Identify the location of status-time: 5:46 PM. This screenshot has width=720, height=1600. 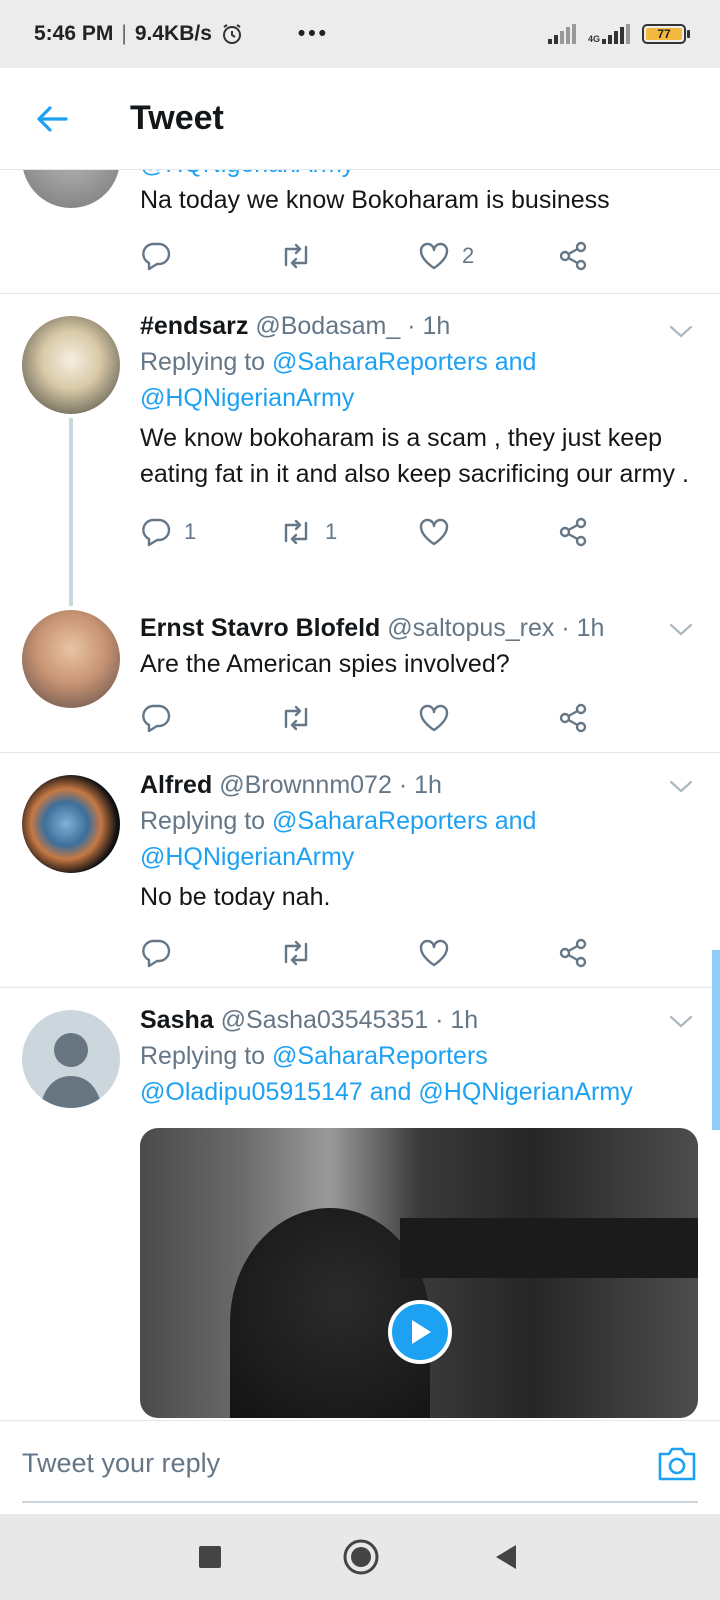
(74, 33).